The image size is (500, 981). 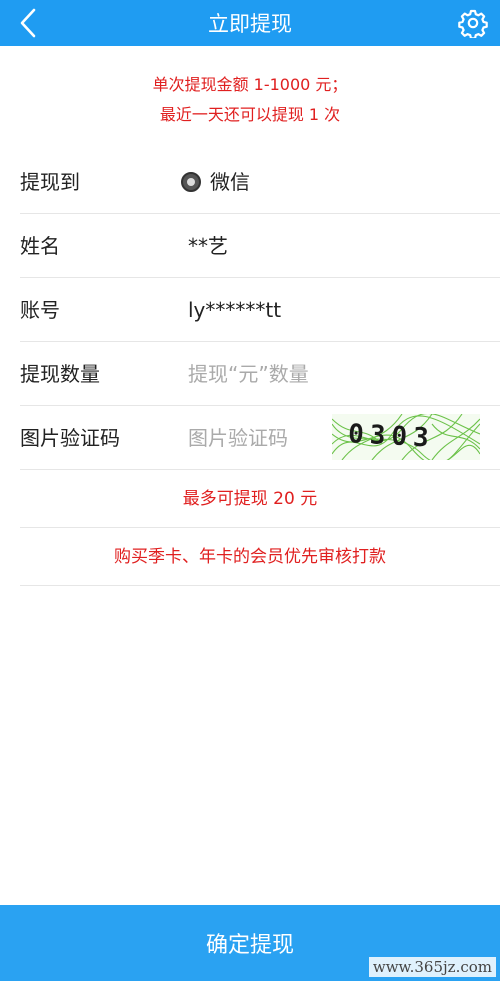 I want to click on account-value: ly******tt, so click(x=235, y=310).